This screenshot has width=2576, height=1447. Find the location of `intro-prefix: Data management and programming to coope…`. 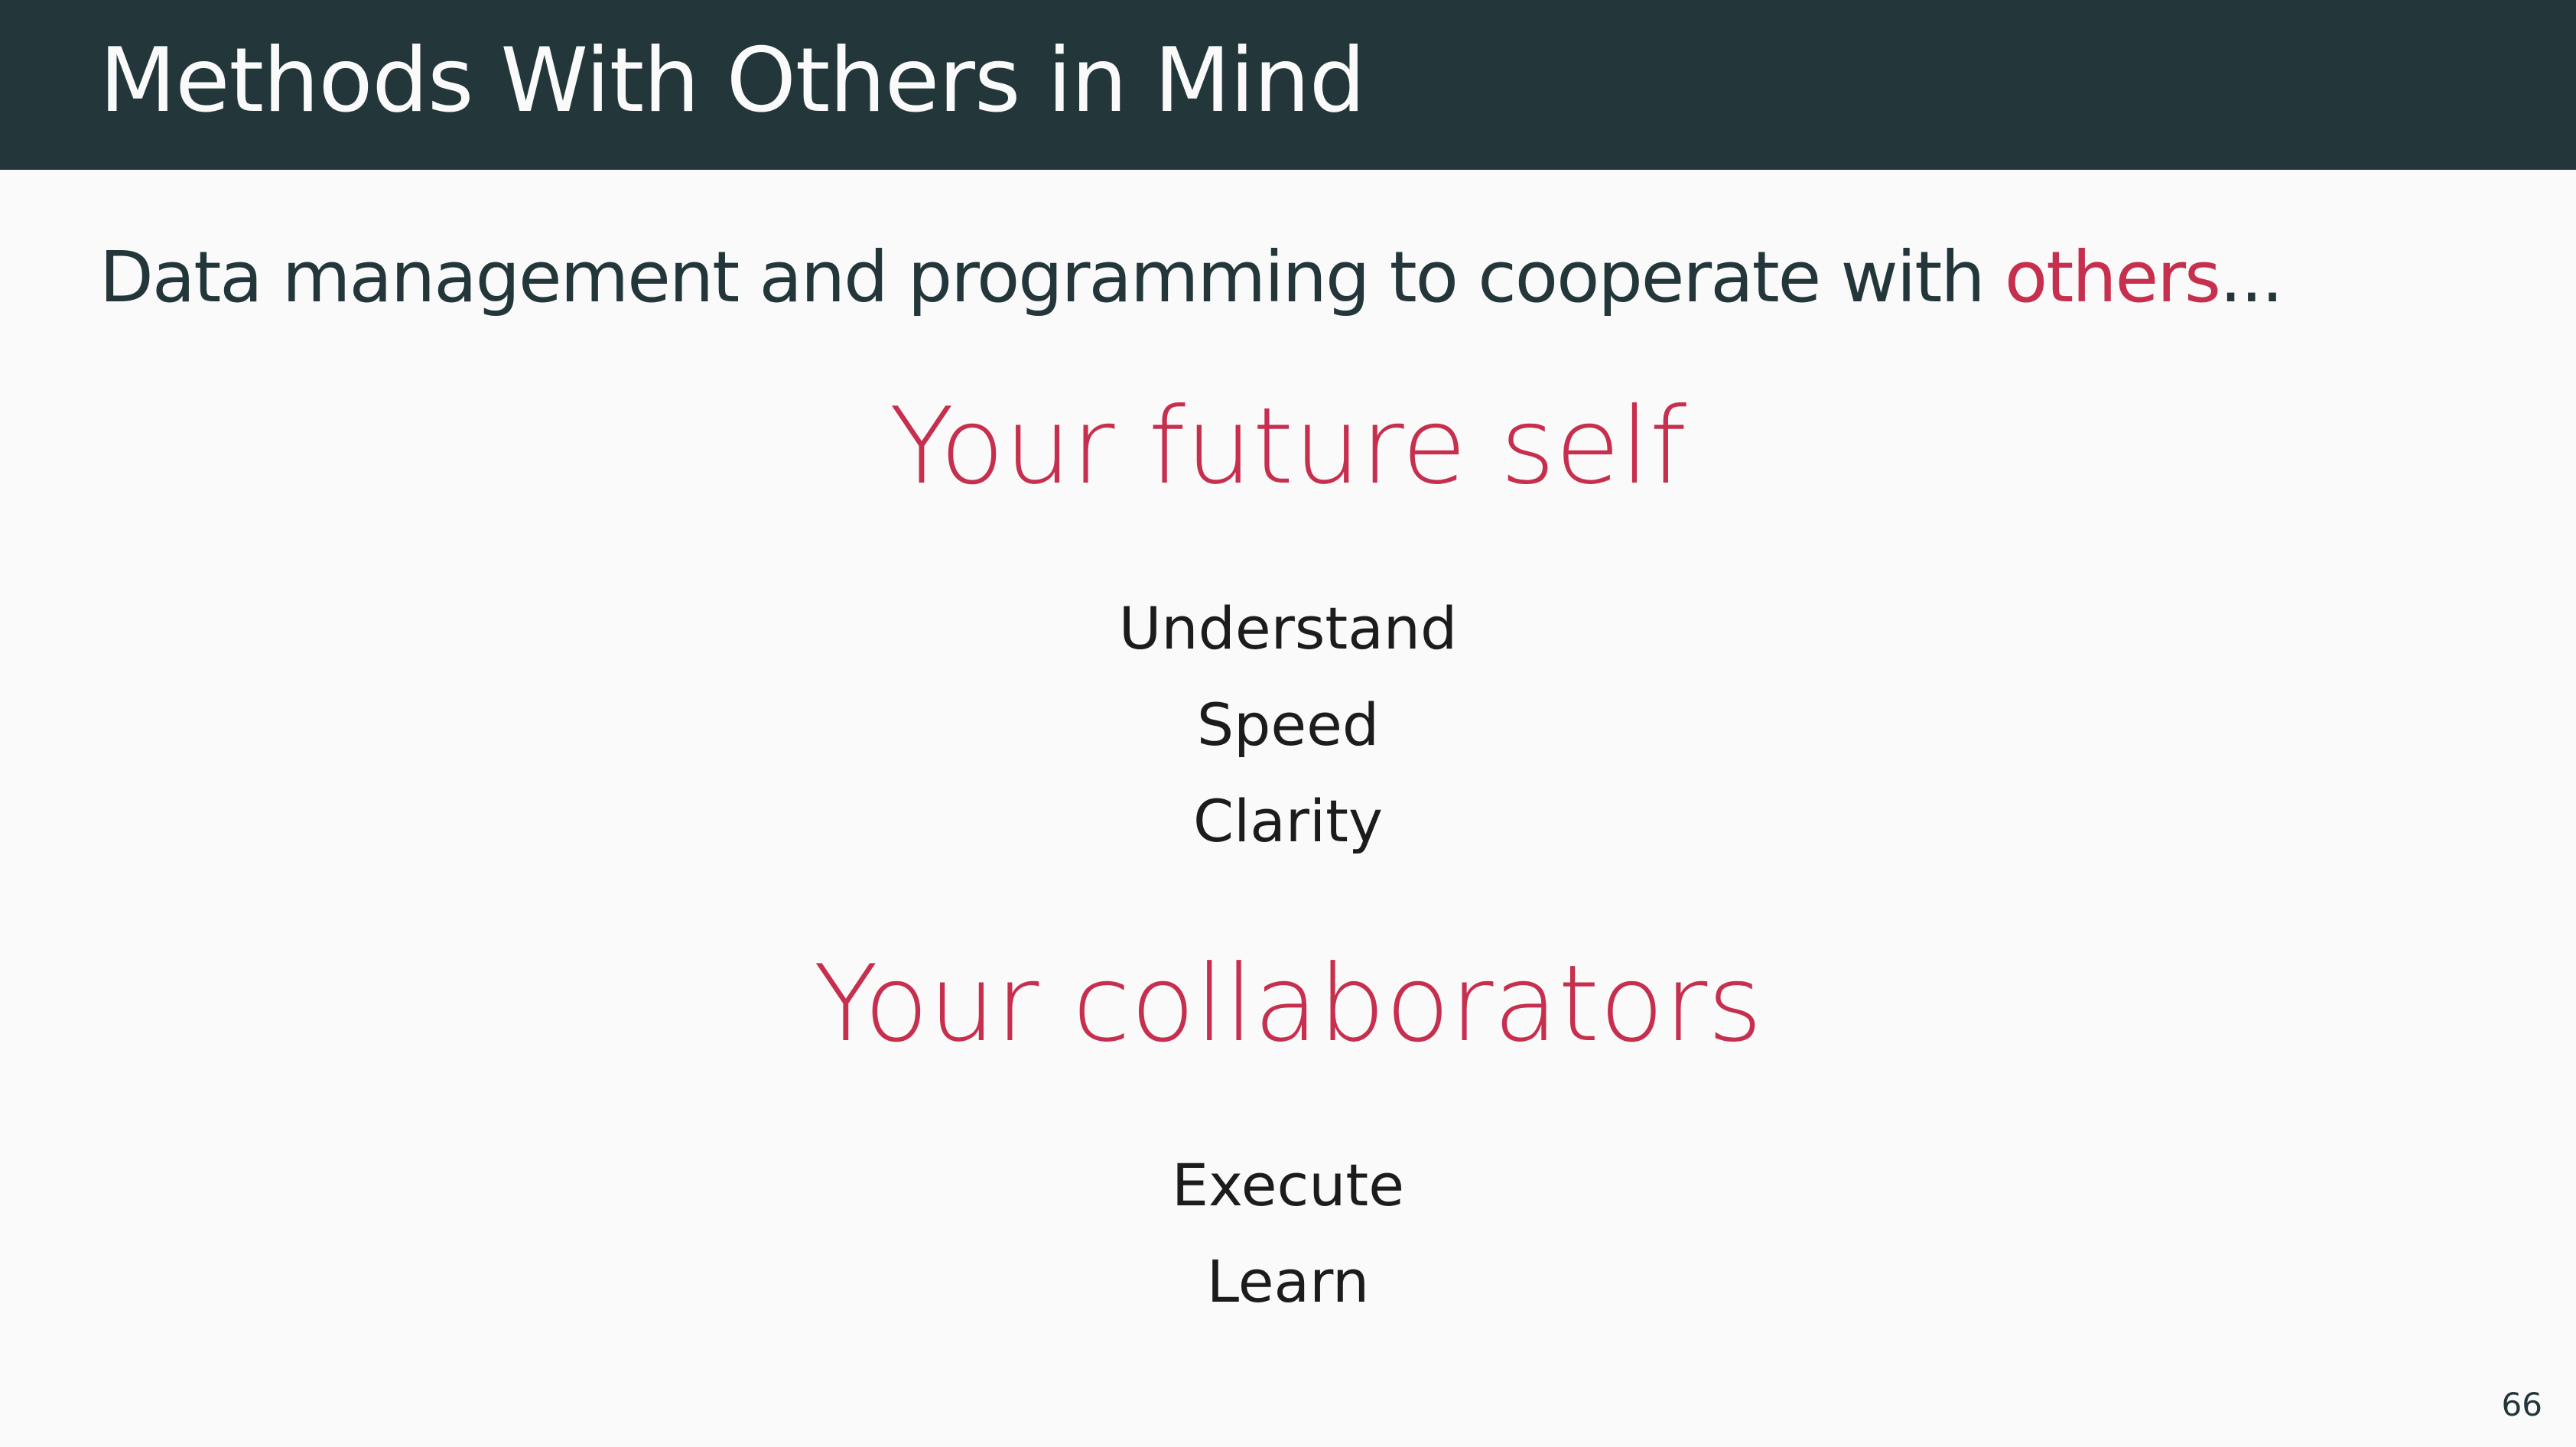

intro-prefix: Data management and programming to coope… is located at coordinates (1052, 277).